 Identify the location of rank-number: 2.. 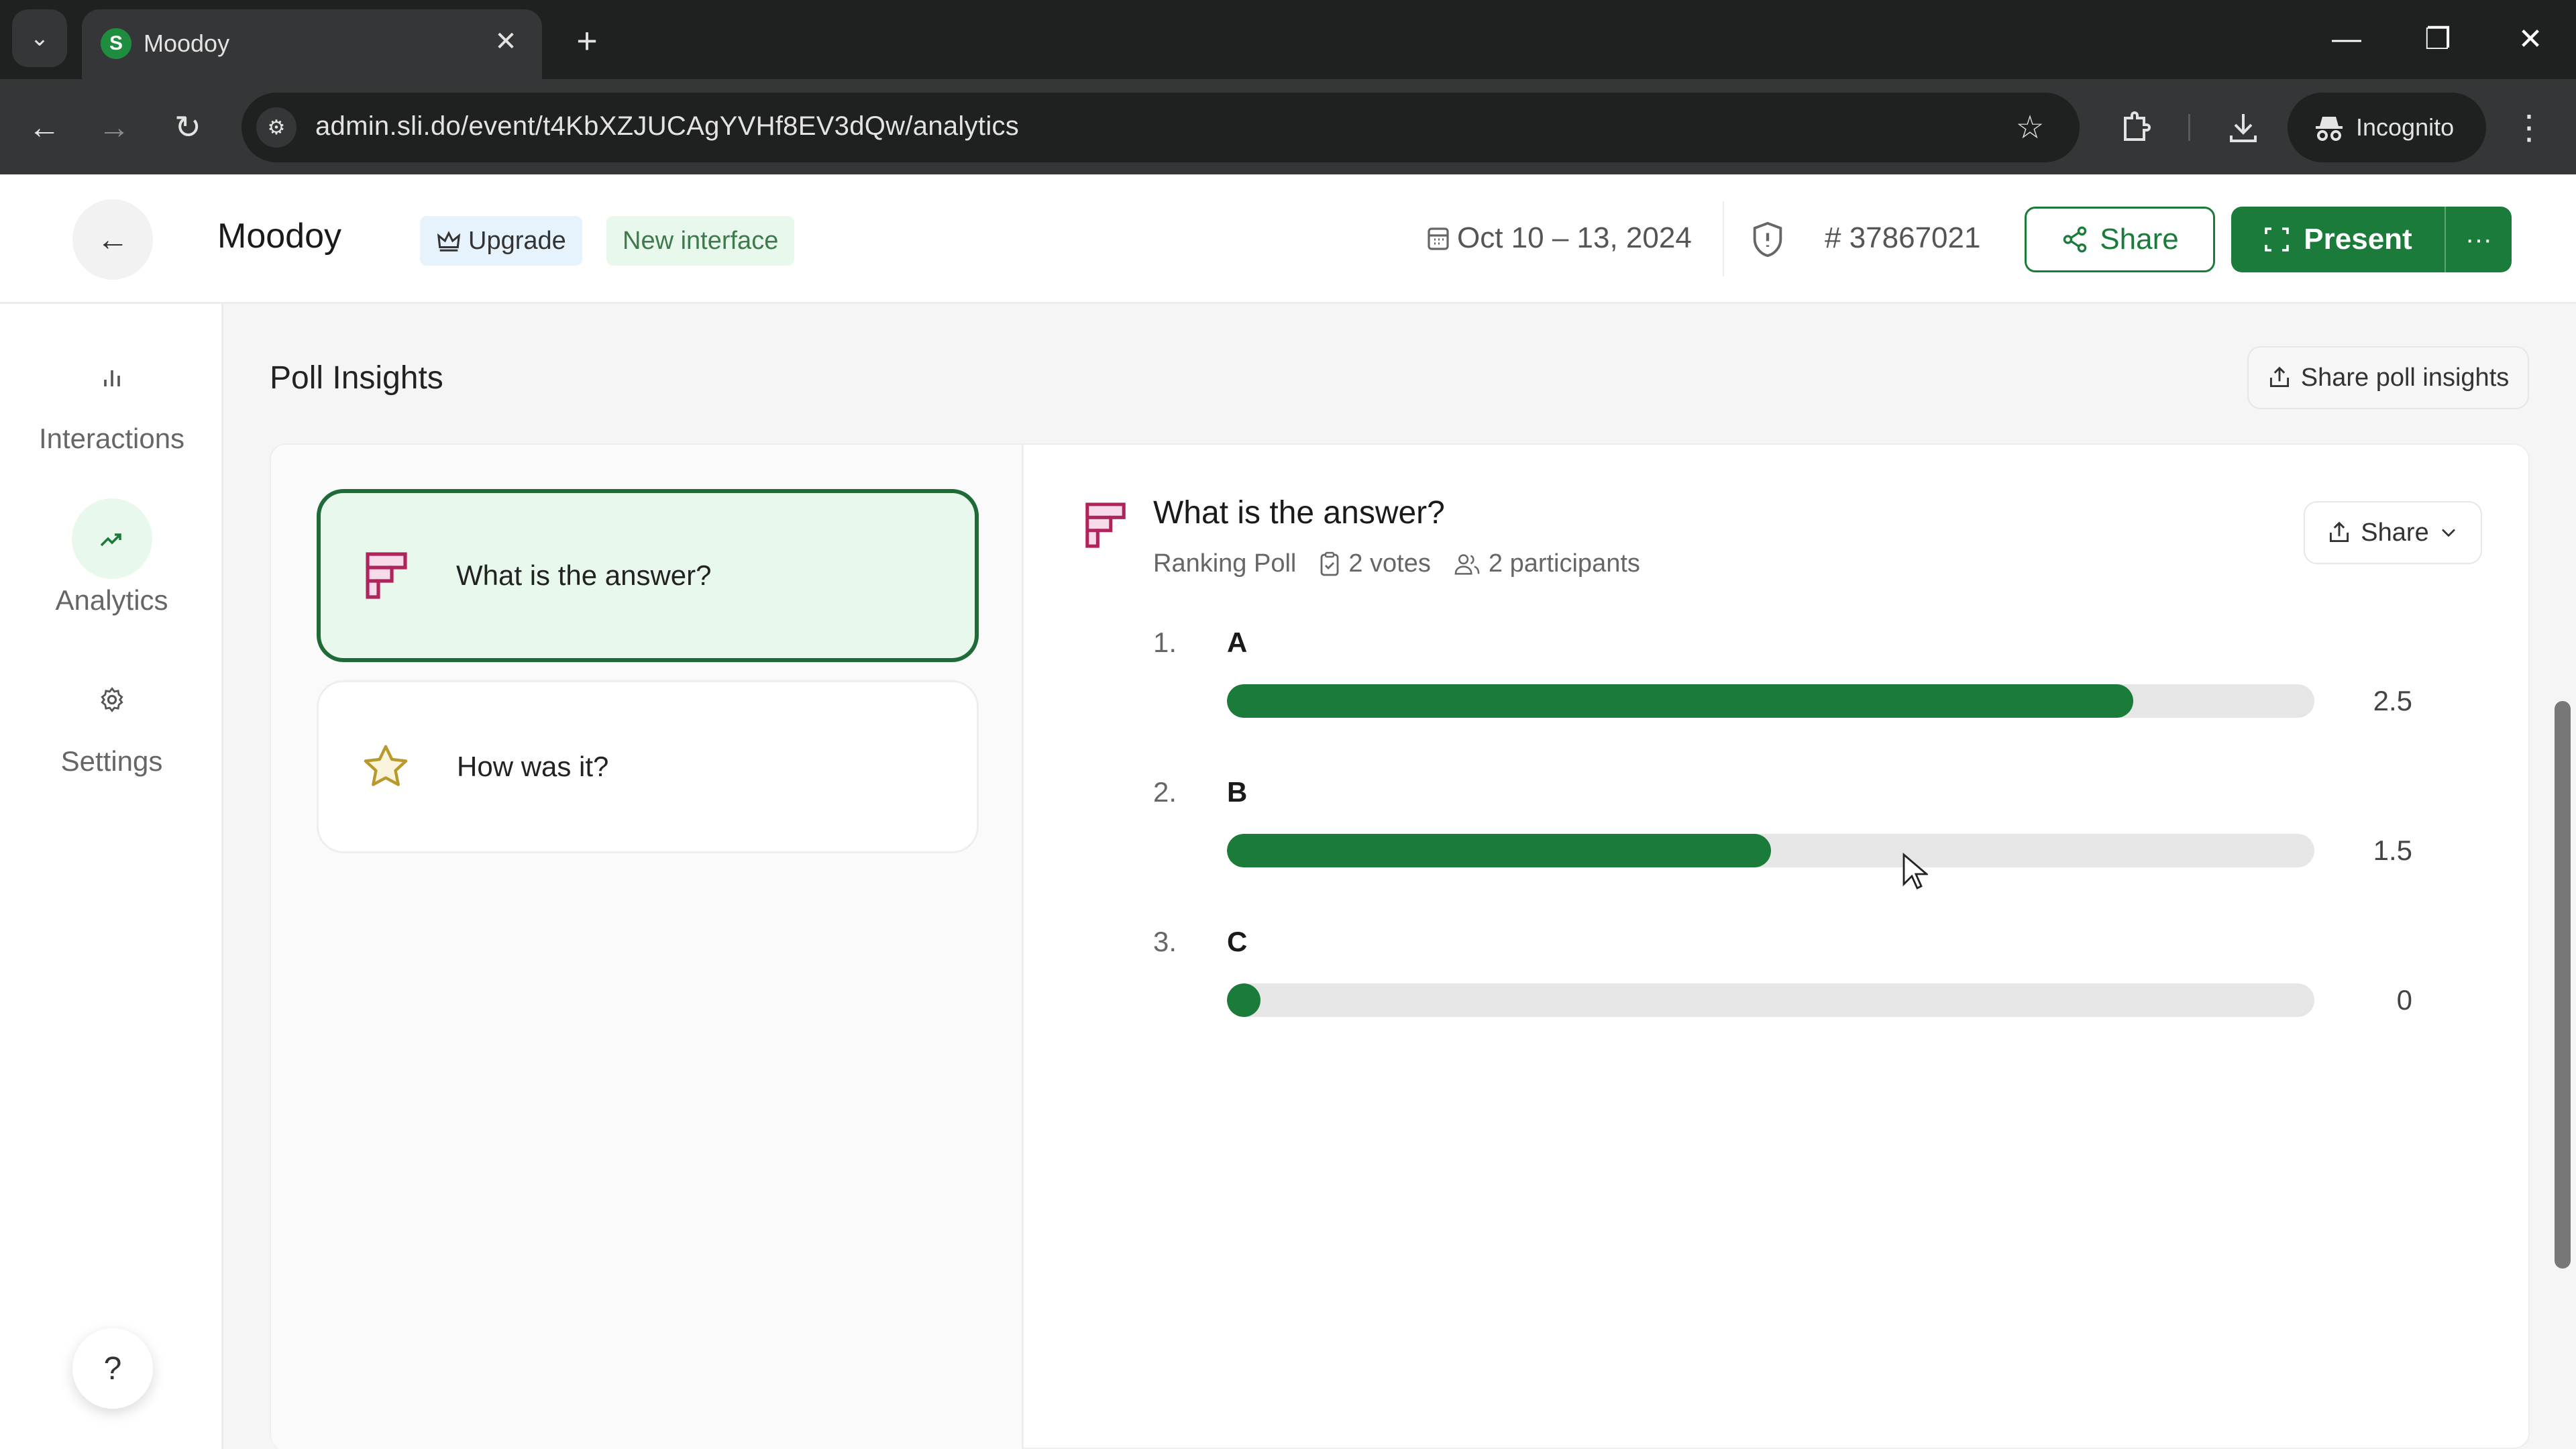
(1165, 792).